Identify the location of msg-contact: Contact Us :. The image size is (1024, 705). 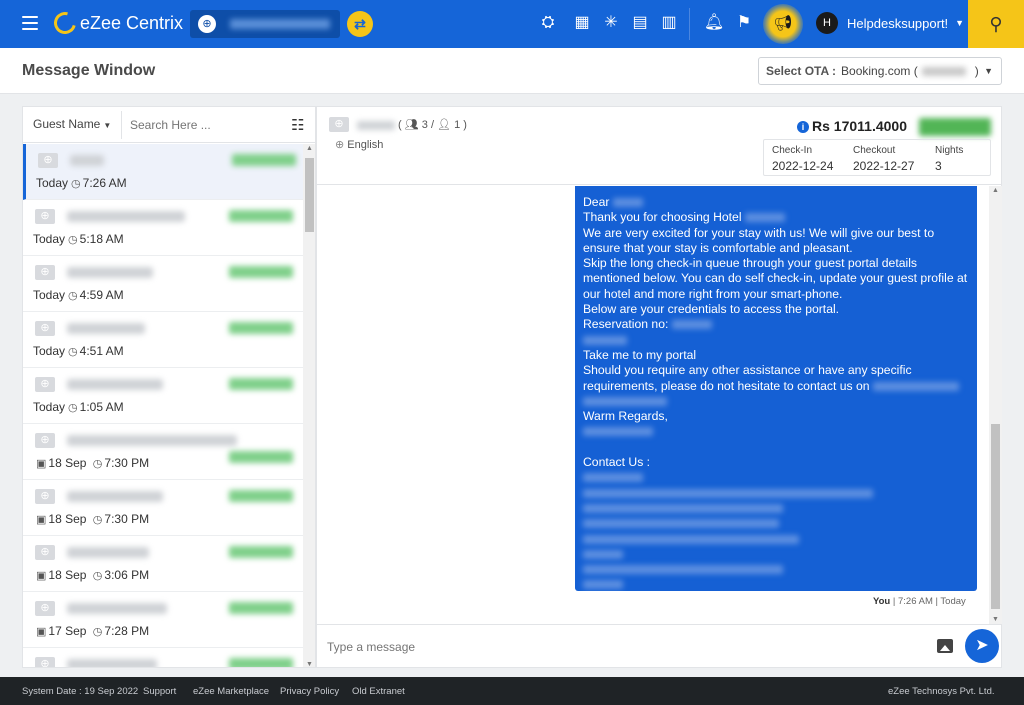
(617, 462).